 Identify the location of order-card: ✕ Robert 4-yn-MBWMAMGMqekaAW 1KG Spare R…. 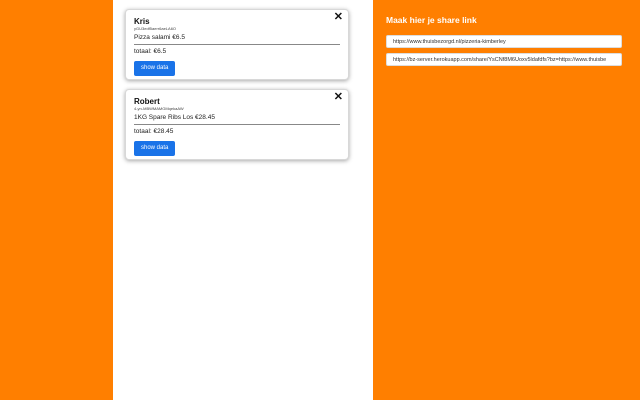
(237, 124).